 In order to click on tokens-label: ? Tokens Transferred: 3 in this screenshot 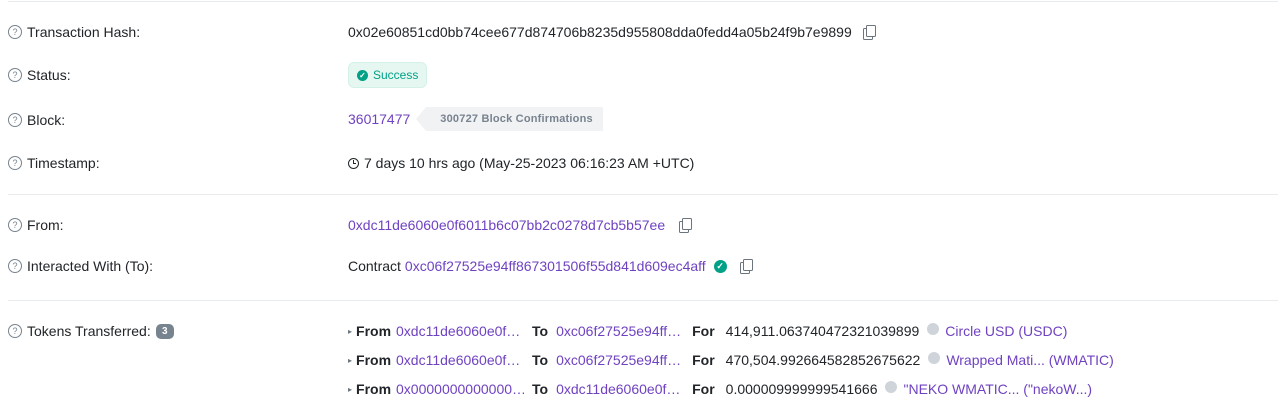, I will do `click(91, 331)`.